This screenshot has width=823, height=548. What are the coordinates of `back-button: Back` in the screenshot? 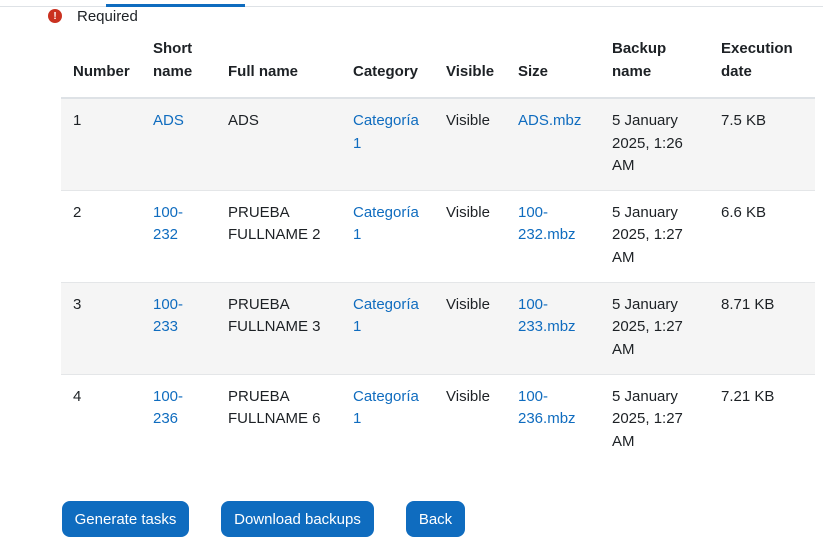 It's located at (435, 519).